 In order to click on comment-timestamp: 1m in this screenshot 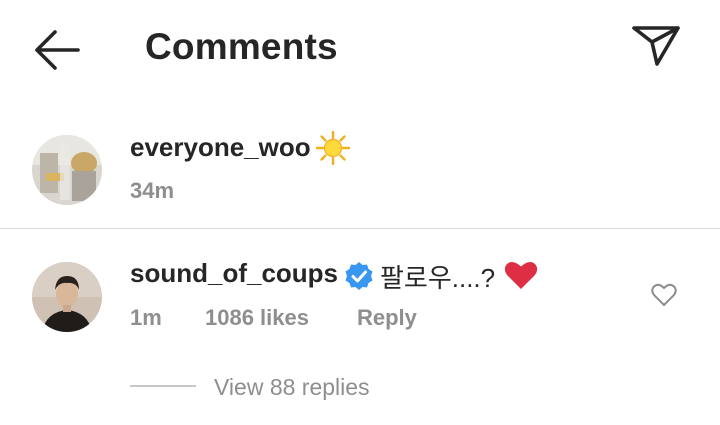, I will do `click(146, 317)`.